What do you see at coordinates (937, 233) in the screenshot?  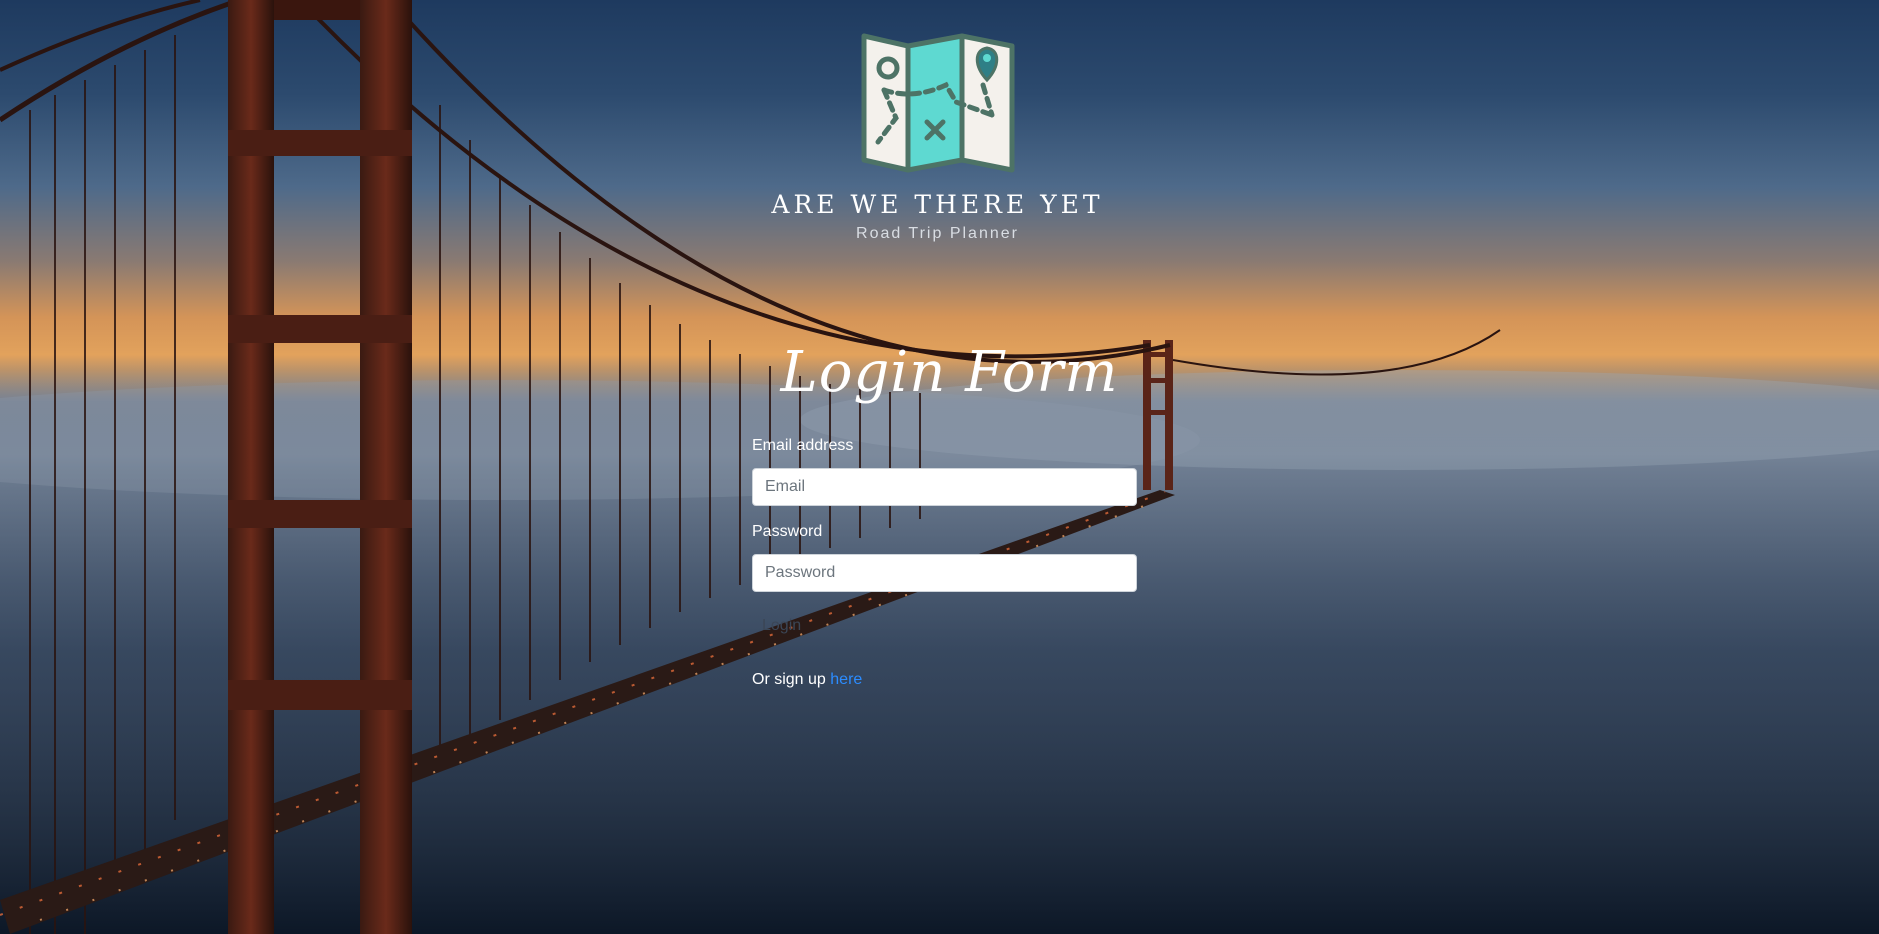 I see `brand-subtitle: Road Trip Planner` at bounding box center [937, 233].